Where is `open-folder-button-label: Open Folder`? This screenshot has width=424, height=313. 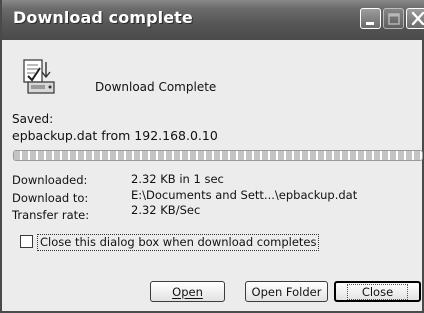 open-folder-button-label: Open Folder is located at coordinates (286, 291).